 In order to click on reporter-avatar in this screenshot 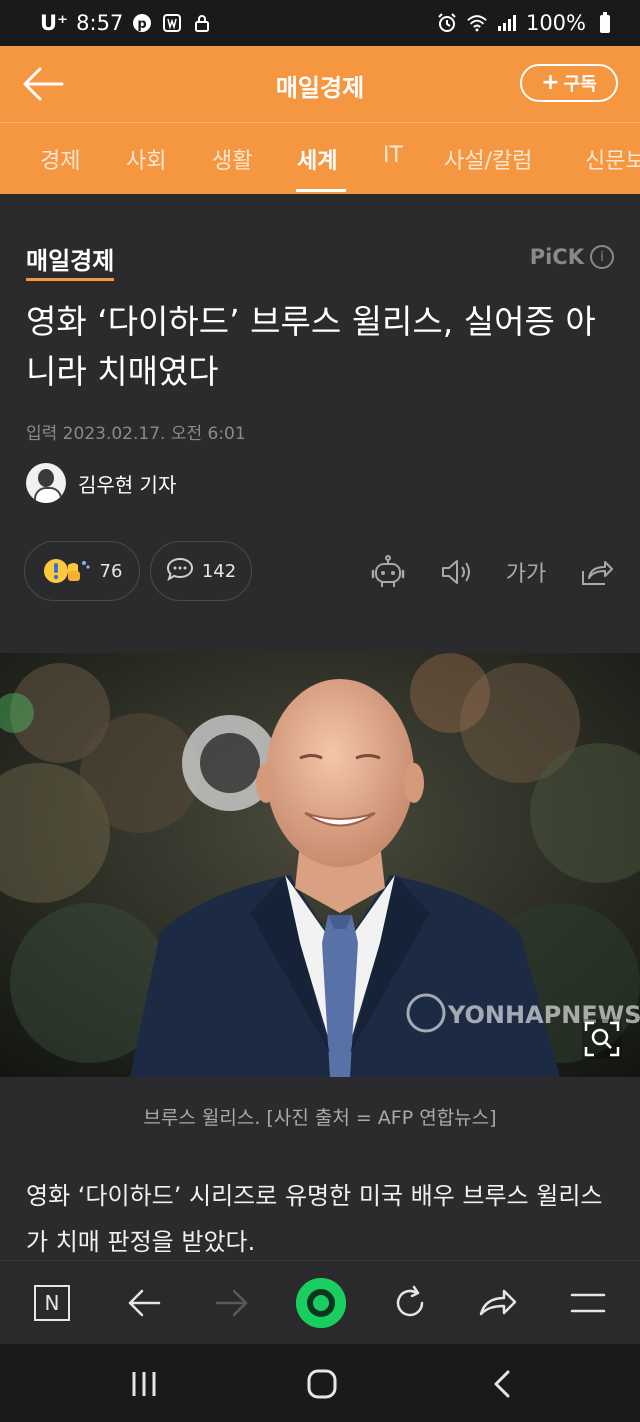, I will do `click(46, 483)`.